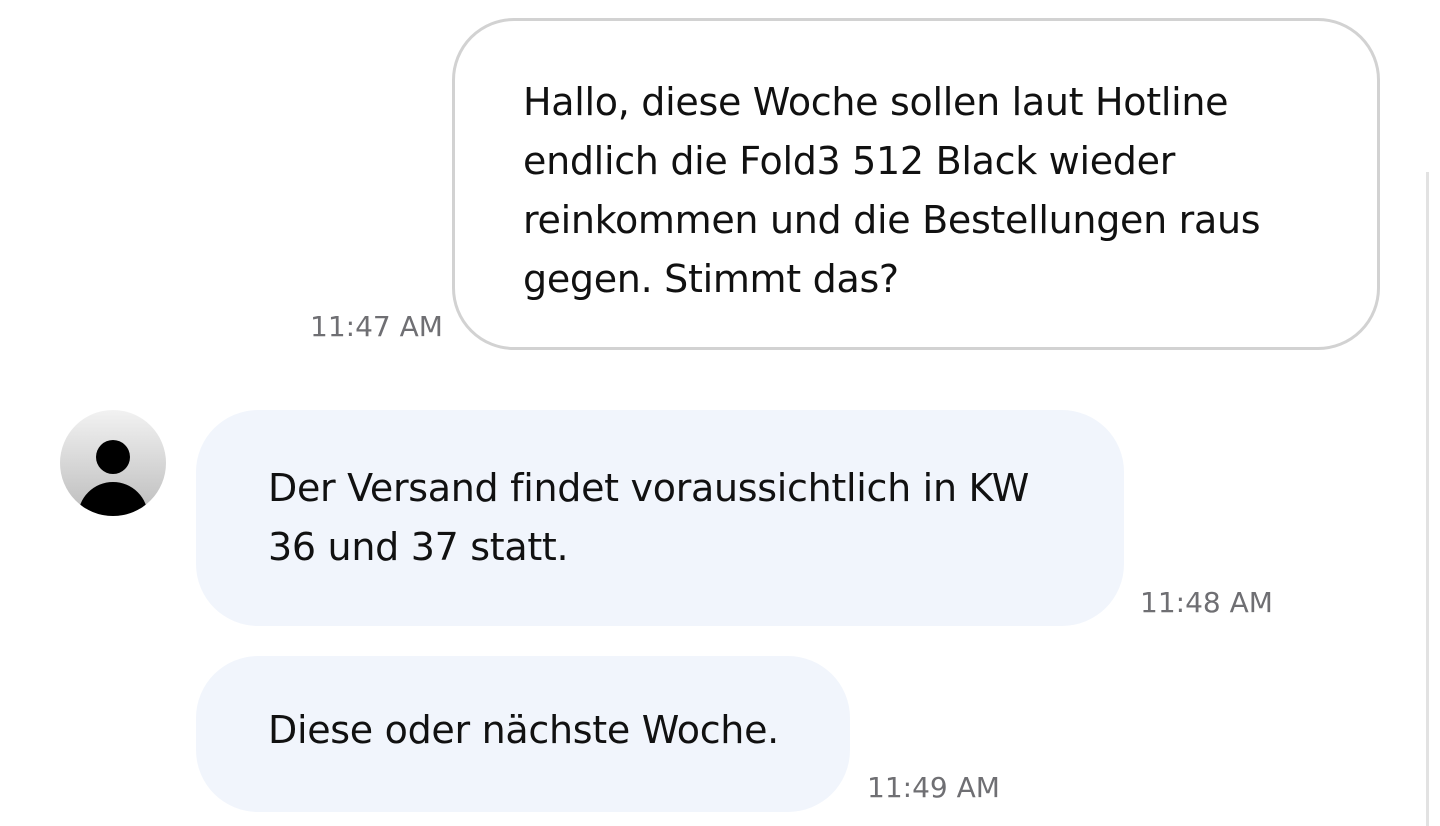  Describe the element at coordinates (113, 463) in the screenshot. I see `contact-avatar` at that location.